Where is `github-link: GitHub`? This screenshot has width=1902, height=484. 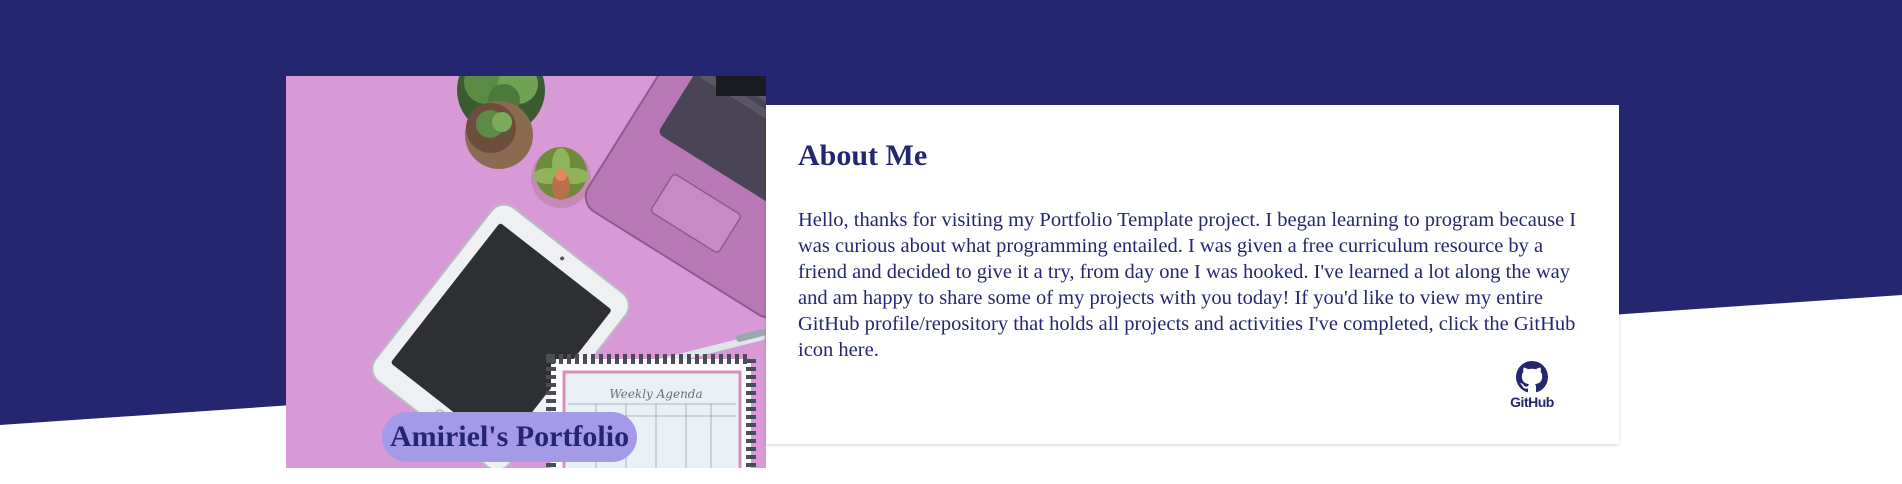
github-link: GitHub is located at coordinates (1532, 387).